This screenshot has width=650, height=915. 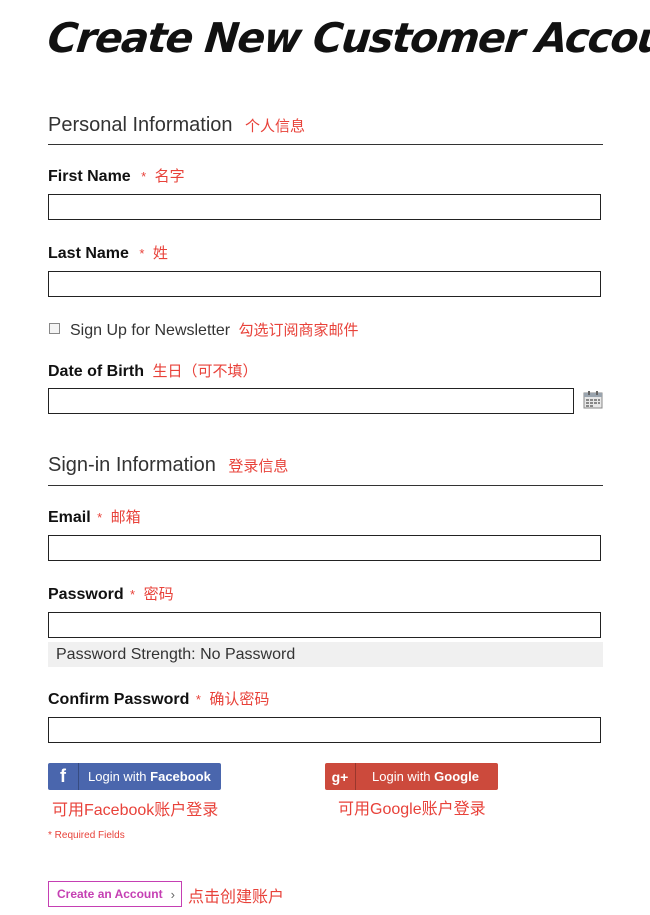 What do you see at coordinates (239, 699) in the screenshot?
I see `confirm-password-note: 确认密码` at bounding box center [239, 699].